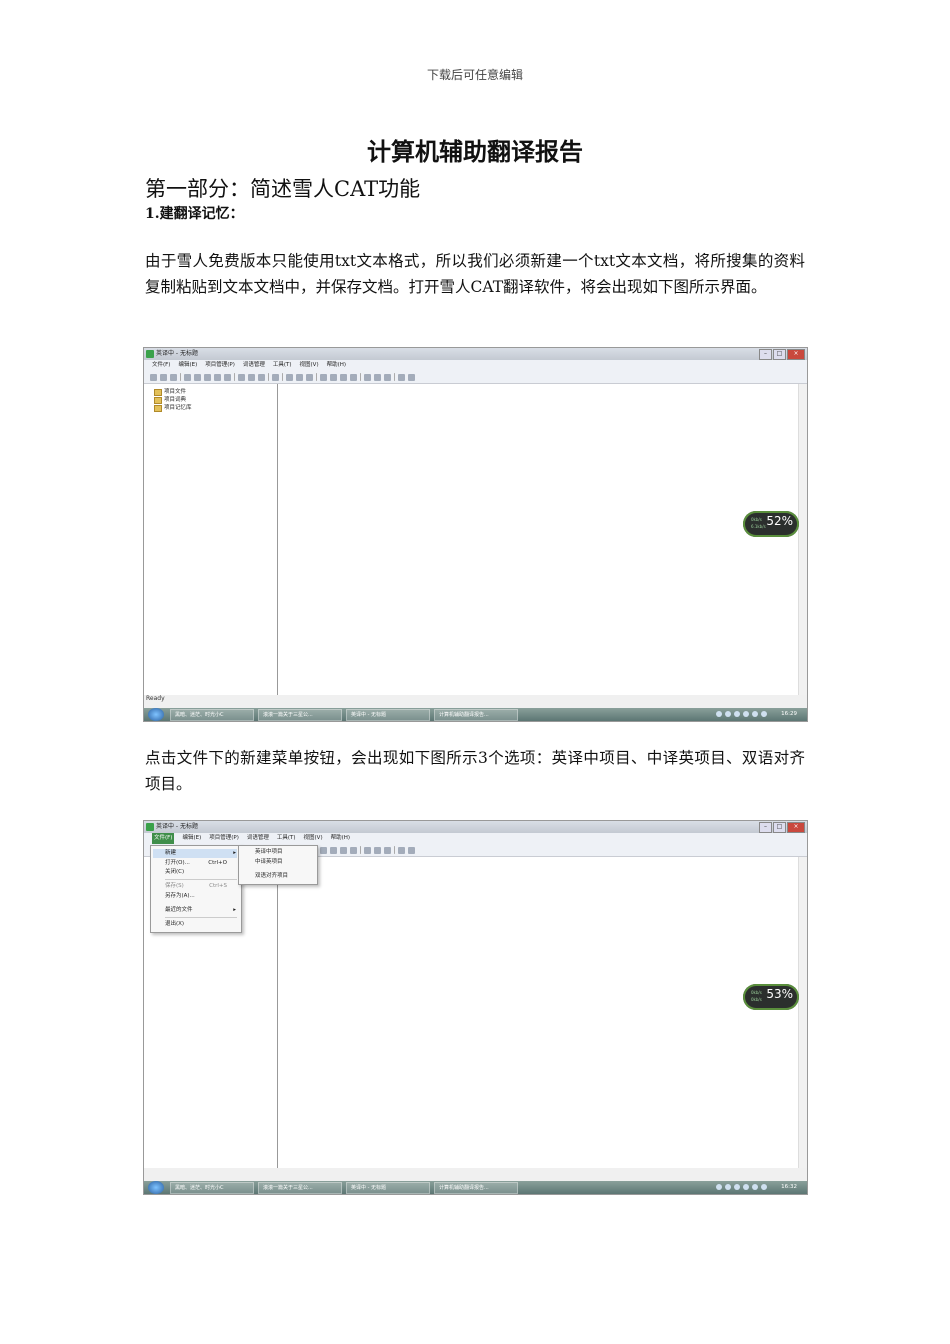 Image resolution: width=950 pixels, height=1344 pixels. What do you see at coordinates (163, 377) in the screenshot?
I see `open-icon` at bounding box center [163, 377].